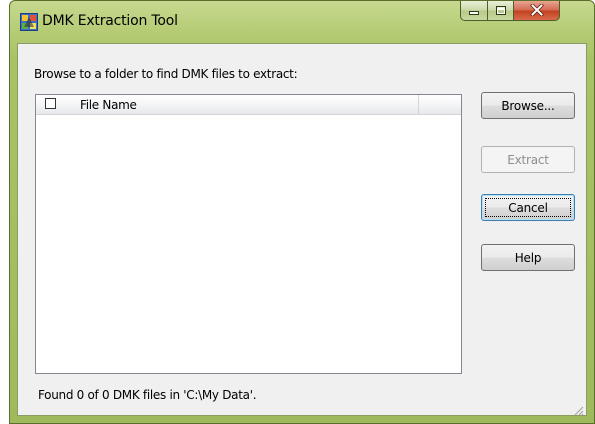 This screenshot has height=424, width=595. I want to click on minimize-icon, so click(474, 10).